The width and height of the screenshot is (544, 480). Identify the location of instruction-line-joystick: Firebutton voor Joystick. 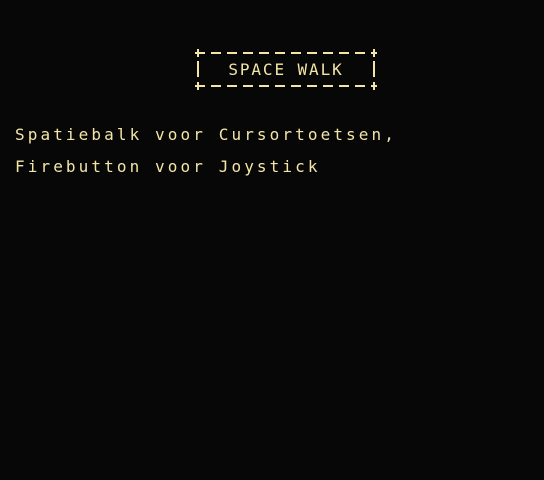
(168, 166).